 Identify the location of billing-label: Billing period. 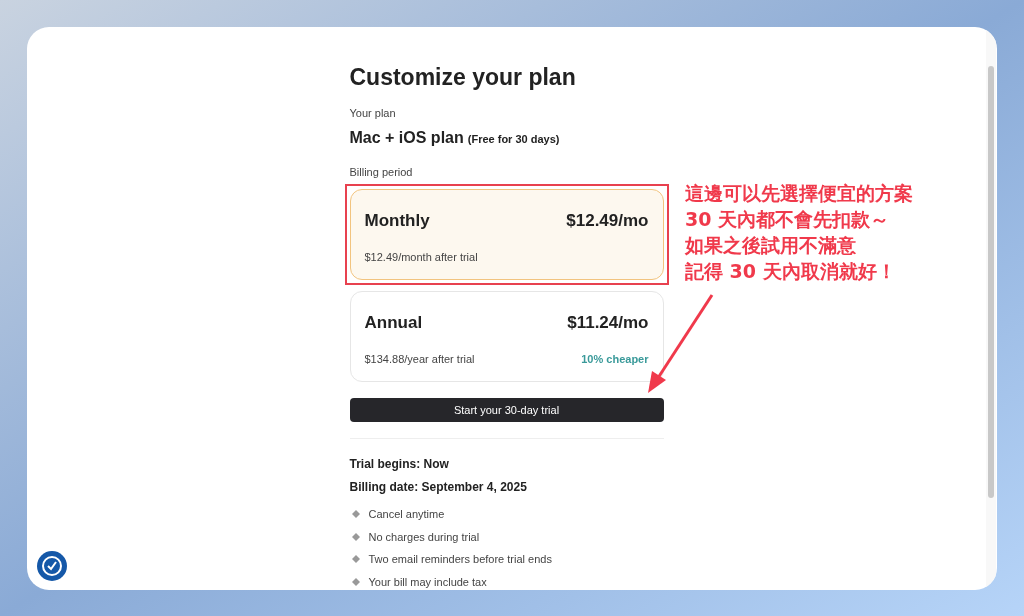
(381, 172).